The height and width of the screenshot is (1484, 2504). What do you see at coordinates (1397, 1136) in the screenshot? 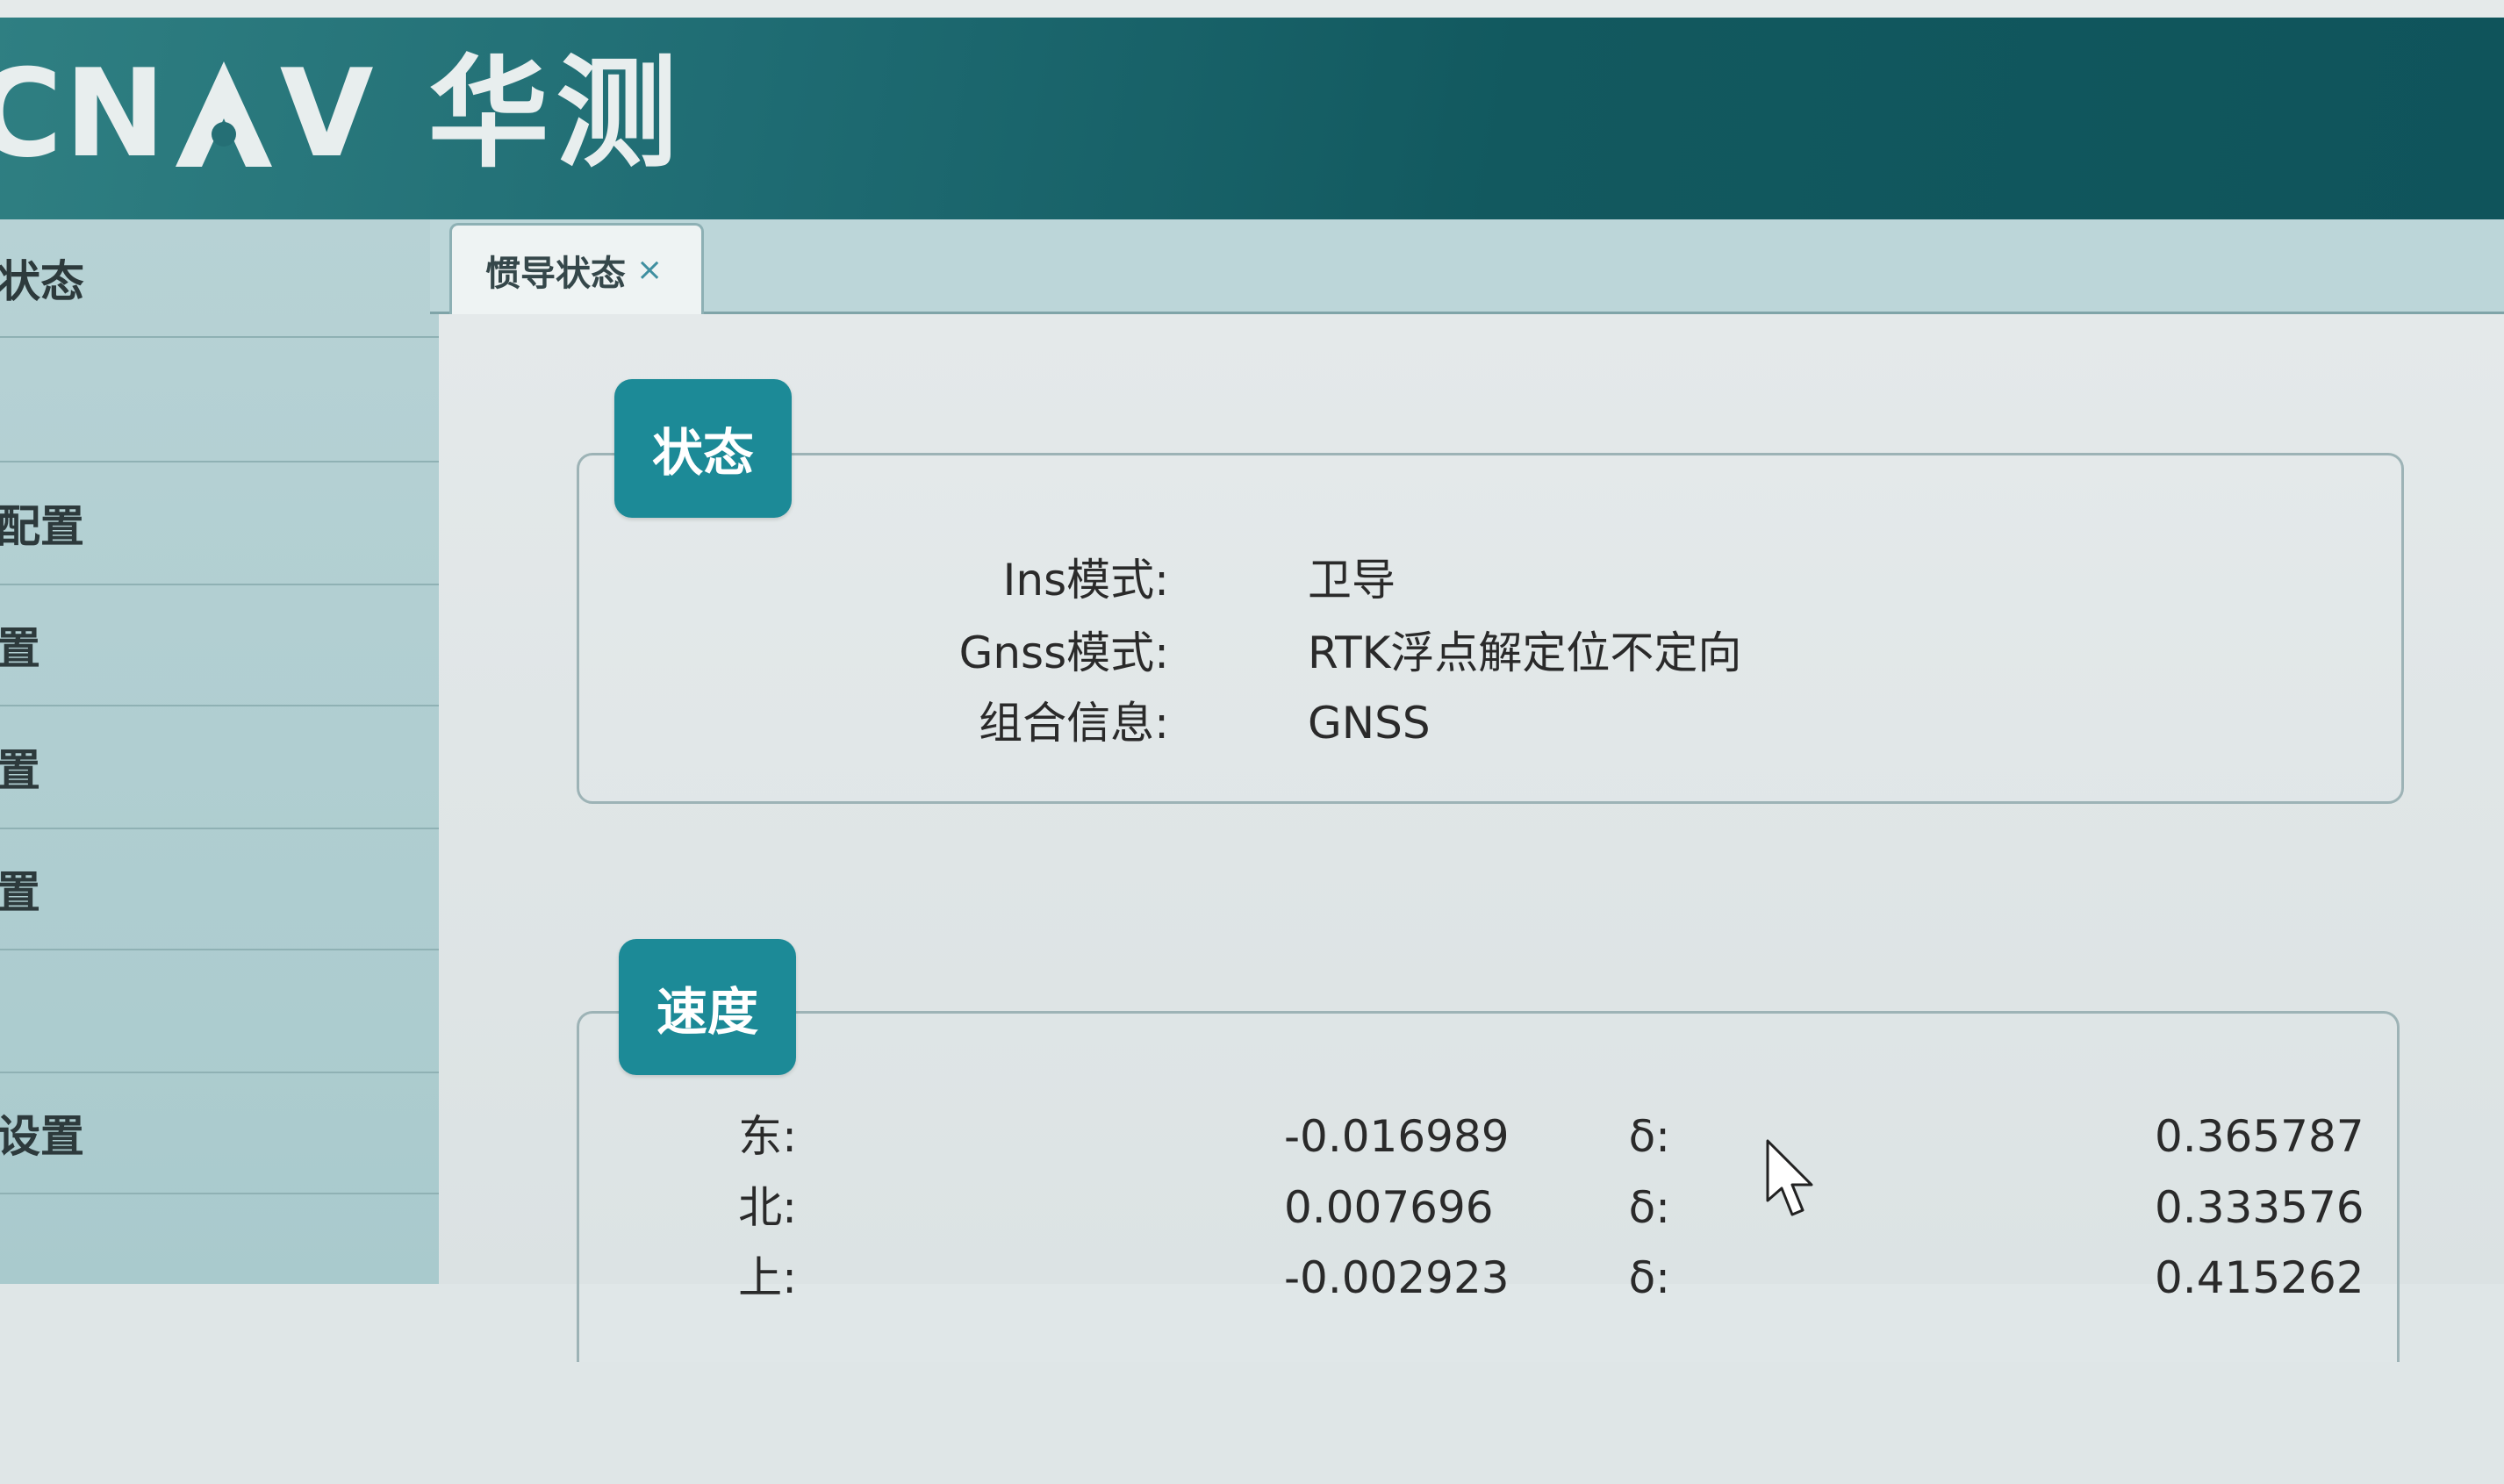
I see `speed-value: -0.016989` at bounding box center [1397, 1136].